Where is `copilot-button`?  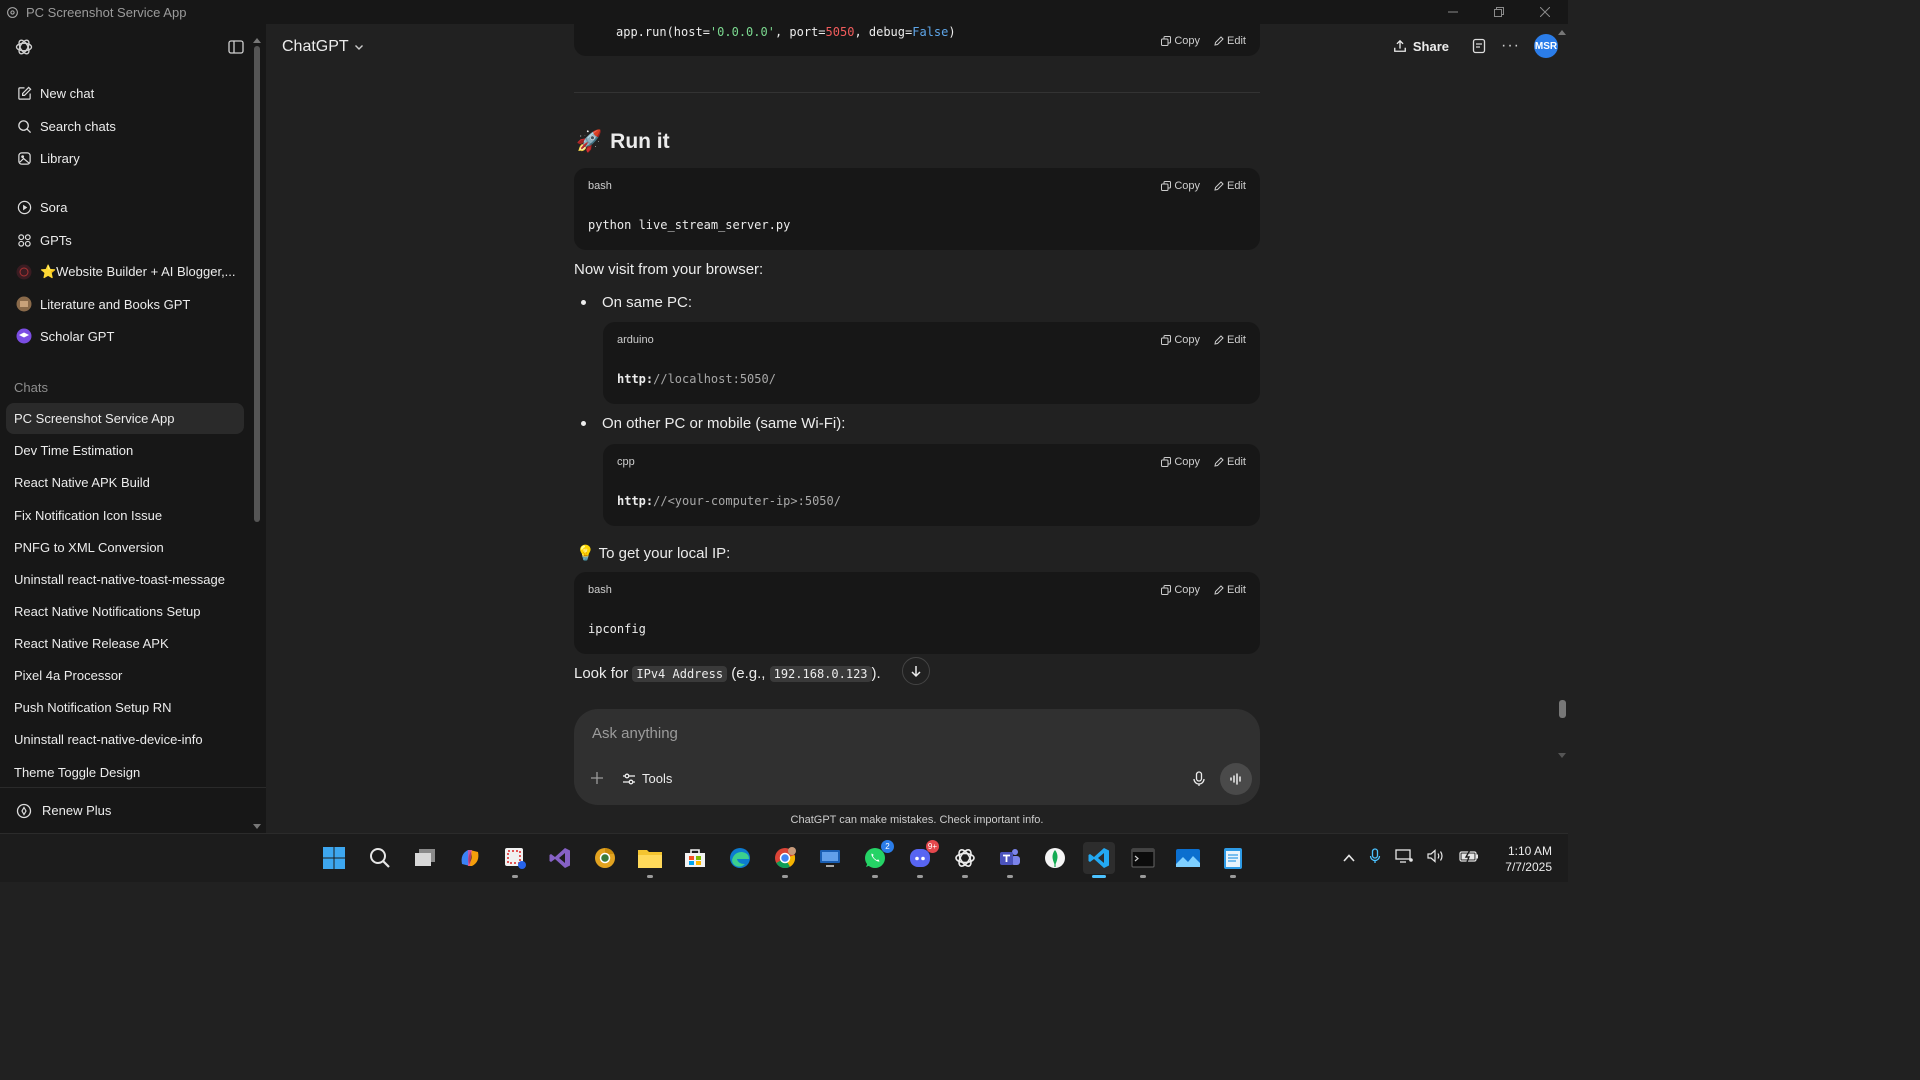 copilot-button is located at coordinates (470, 858).